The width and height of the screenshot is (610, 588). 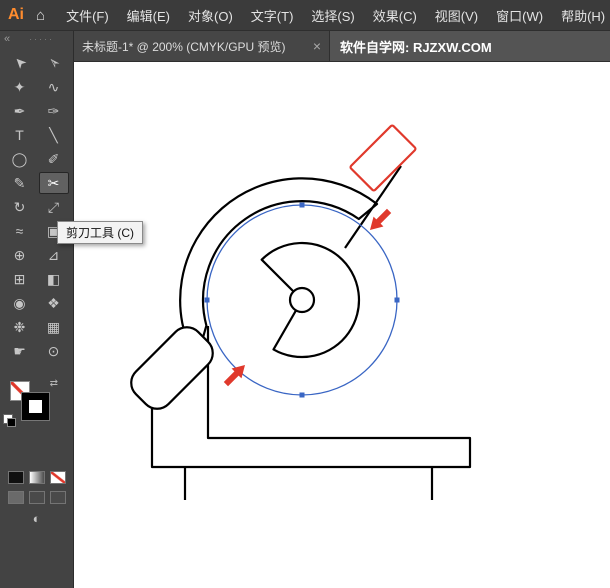 What do you see at coordinates (5, 39) in the screenshot?
I see `collapse-panel-icon: «` at bounding box center [5, 39].